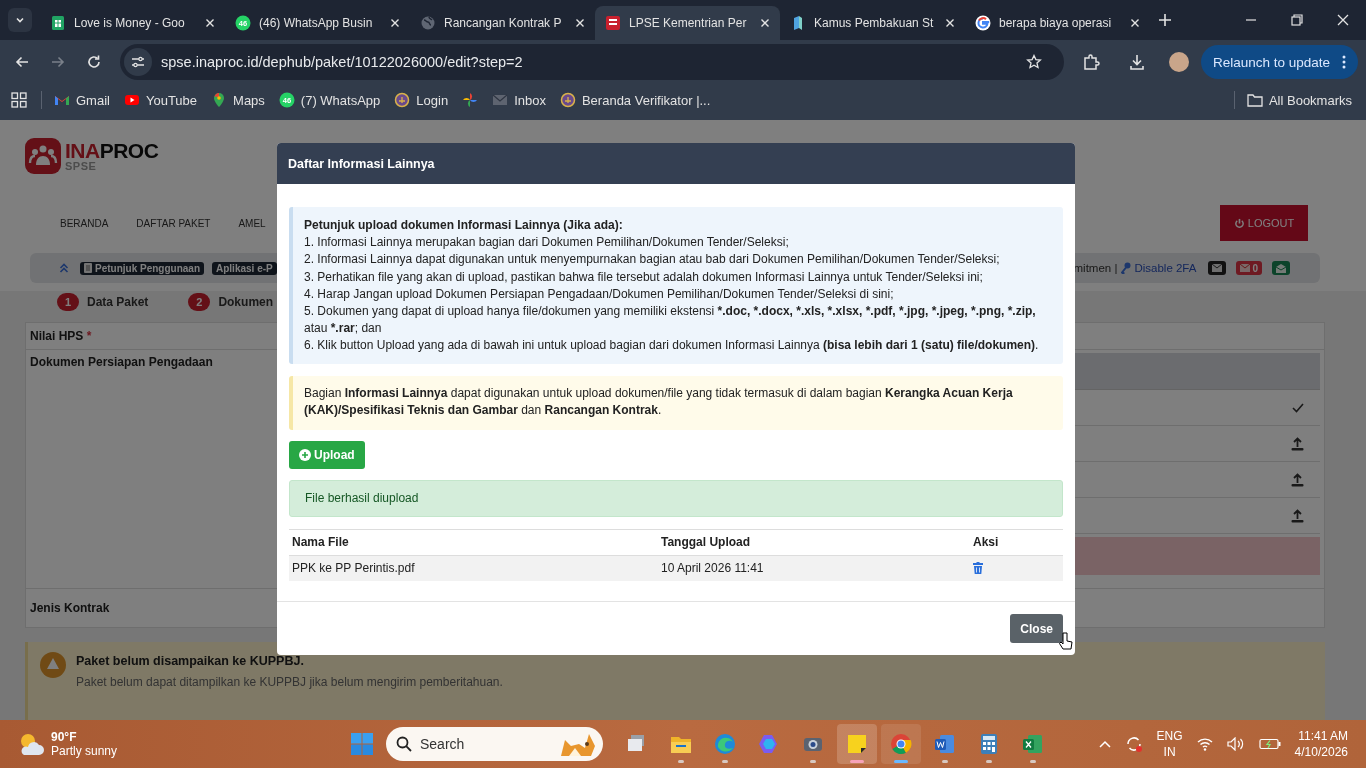 The image size is (1366, 768). I want to click on address-bar: spse.inaproc.id/dephub/paket/10122026000/edit?step=2, so click(592, 62).